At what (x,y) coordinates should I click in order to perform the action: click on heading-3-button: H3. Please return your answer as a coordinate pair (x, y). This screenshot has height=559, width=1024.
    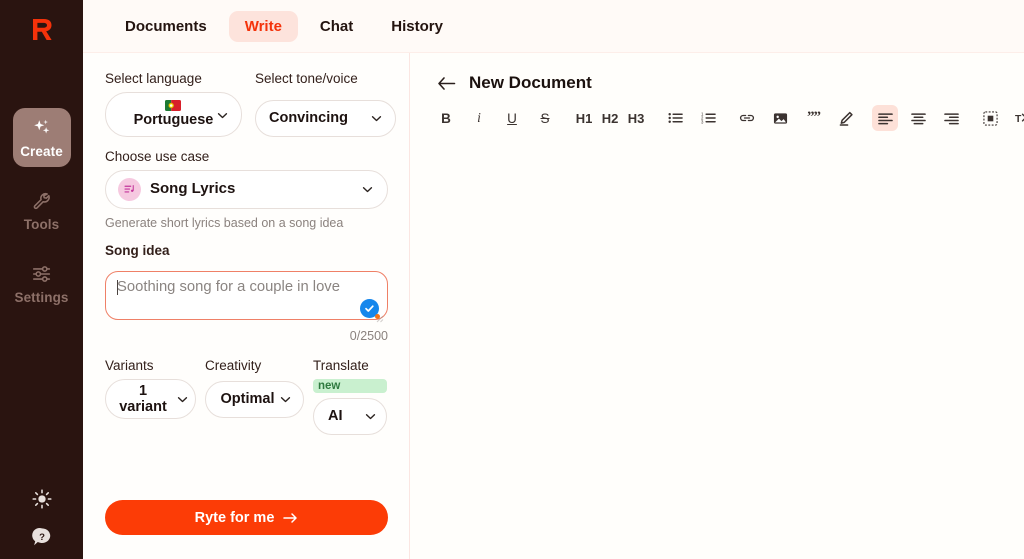
    Looking at the image, I should click on (636, 118).